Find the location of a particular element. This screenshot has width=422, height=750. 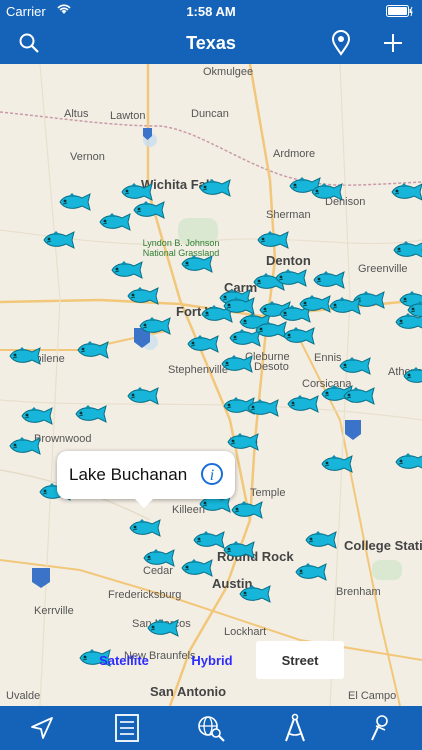

city-label: Okmulgee is located at coordinates (228, 72).